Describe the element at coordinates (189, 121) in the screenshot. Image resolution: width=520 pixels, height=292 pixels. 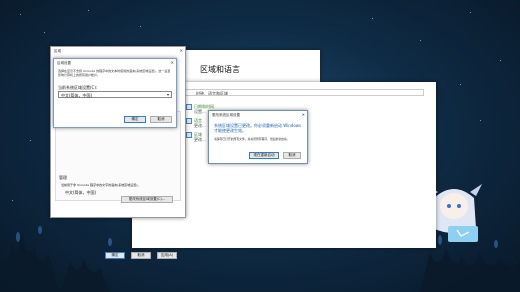
I see `language-icon` at that location.